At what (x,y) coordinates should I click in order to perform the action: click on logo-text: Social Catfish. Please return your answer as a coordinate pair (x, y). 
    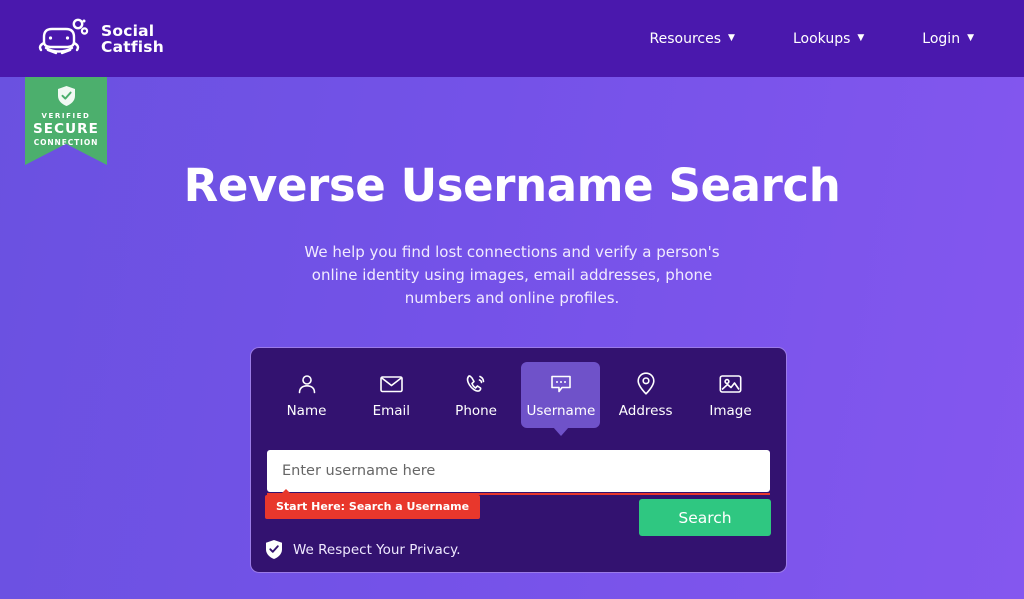
    Looking at the image, I should click on (132, 39).